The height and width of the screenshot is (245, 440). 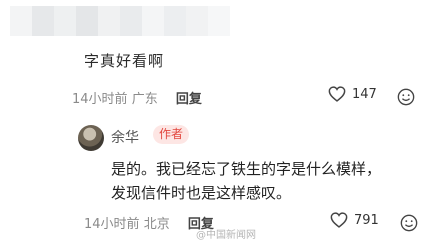 I want to click on reply-location: 北京, so click(x=156, y=224).